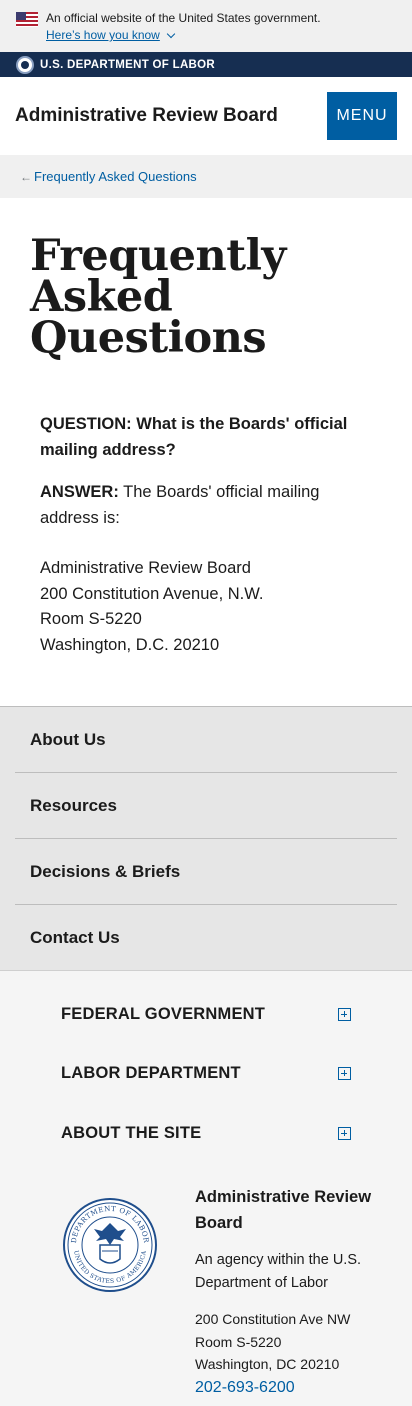  Describe the element at coordinates (91, 619) in the screenshot. I see `address-line: Room S-5220` at that location.